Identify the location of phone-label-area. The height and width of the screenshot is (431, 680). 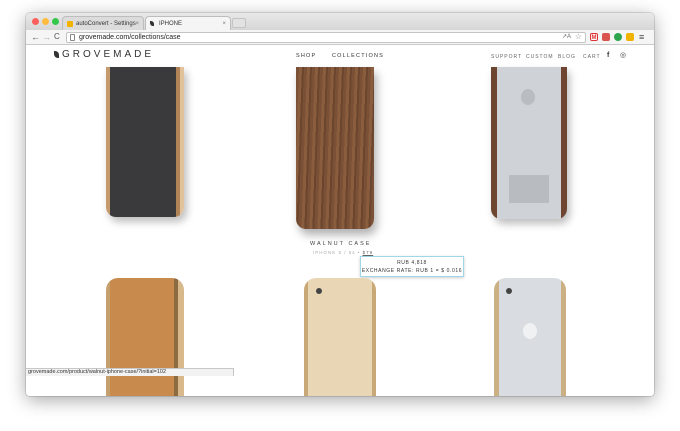
(529, 189).